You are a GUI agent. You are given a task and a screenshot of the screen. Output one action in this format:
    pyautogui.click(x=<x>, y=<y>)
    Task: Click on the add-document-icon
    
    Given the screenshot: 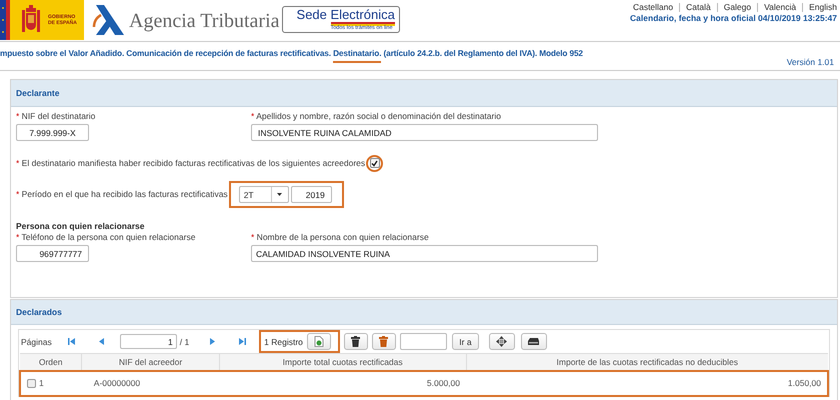 What is the action you would take?
    pyautogui.click(x=319, y=341)
    